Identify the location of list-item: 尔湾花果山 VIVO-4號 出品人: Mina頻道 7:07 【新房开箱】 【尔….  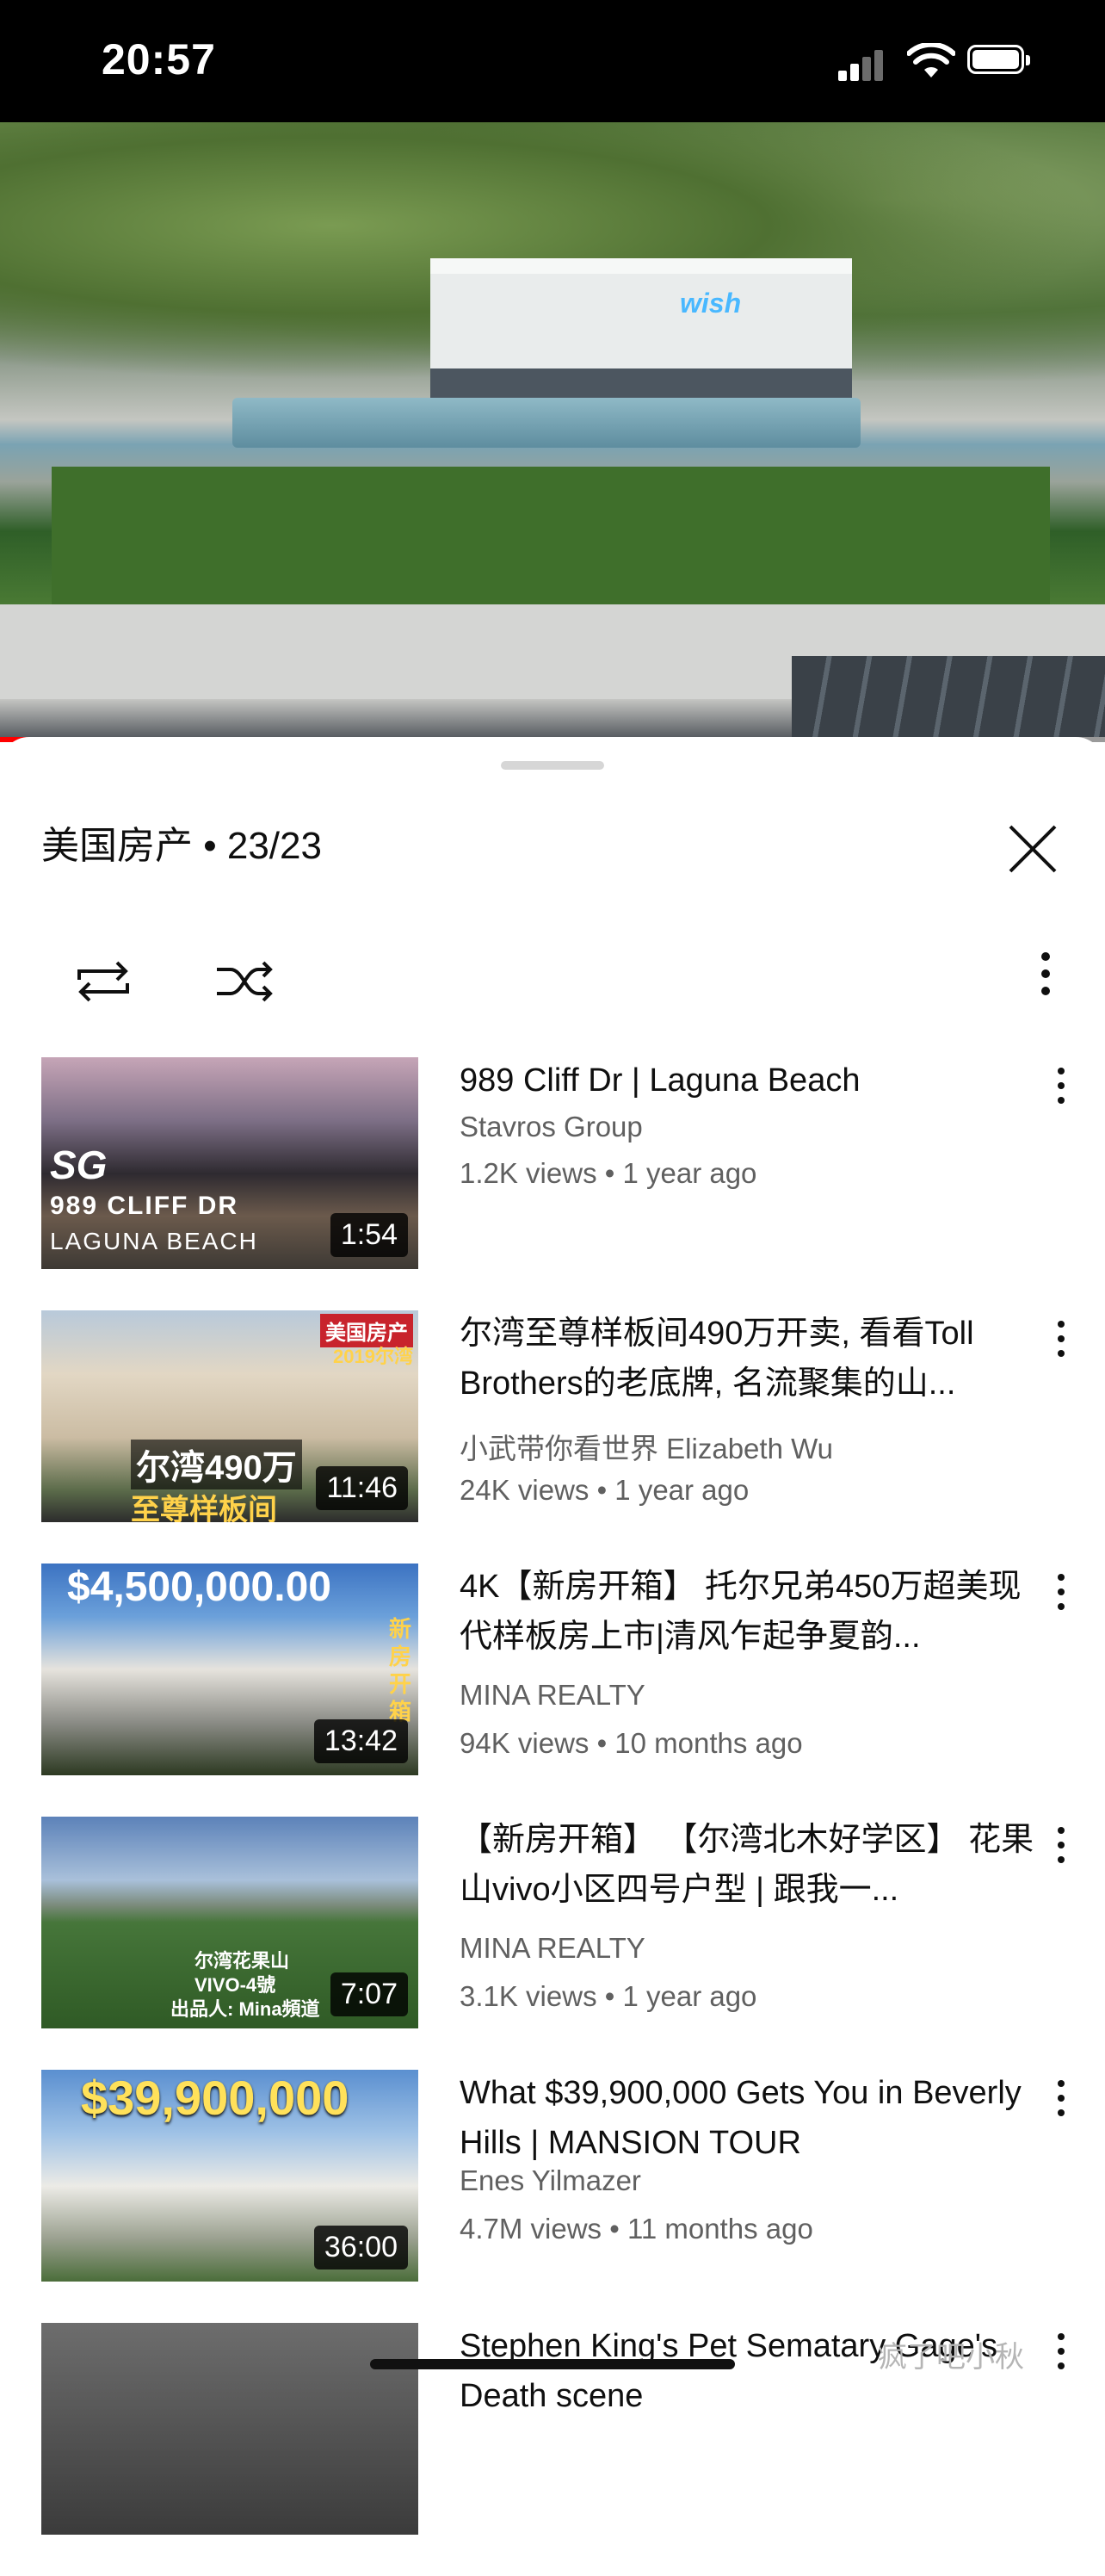
(552, 1944).